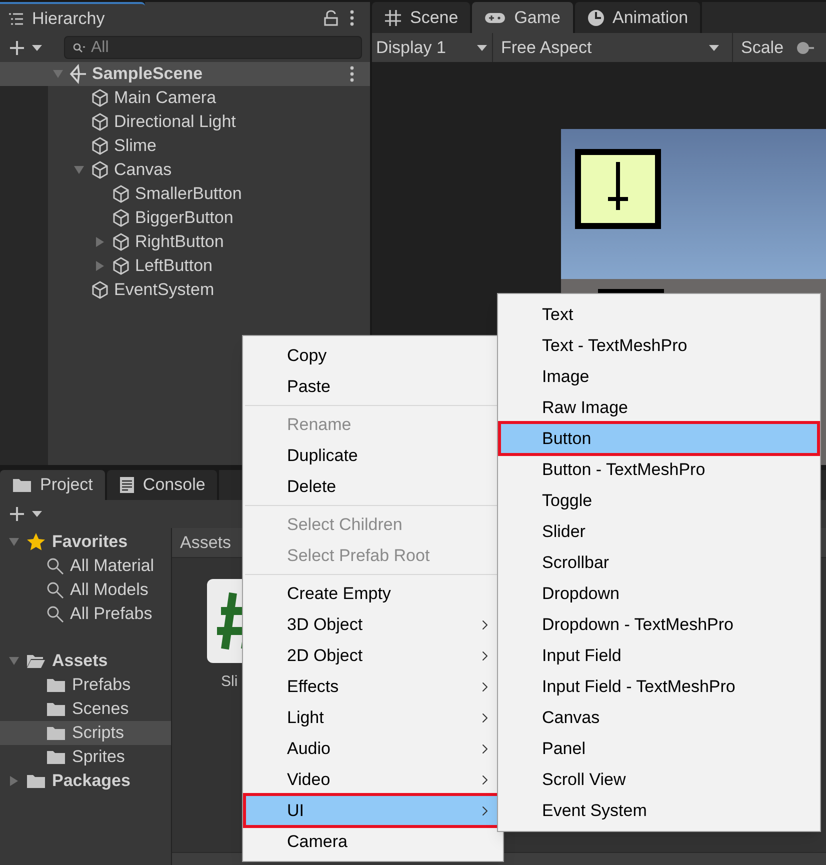 The height and width of the screenshot is (865, 826). I want to click on menu-item: Input Field, so click(659, 655).